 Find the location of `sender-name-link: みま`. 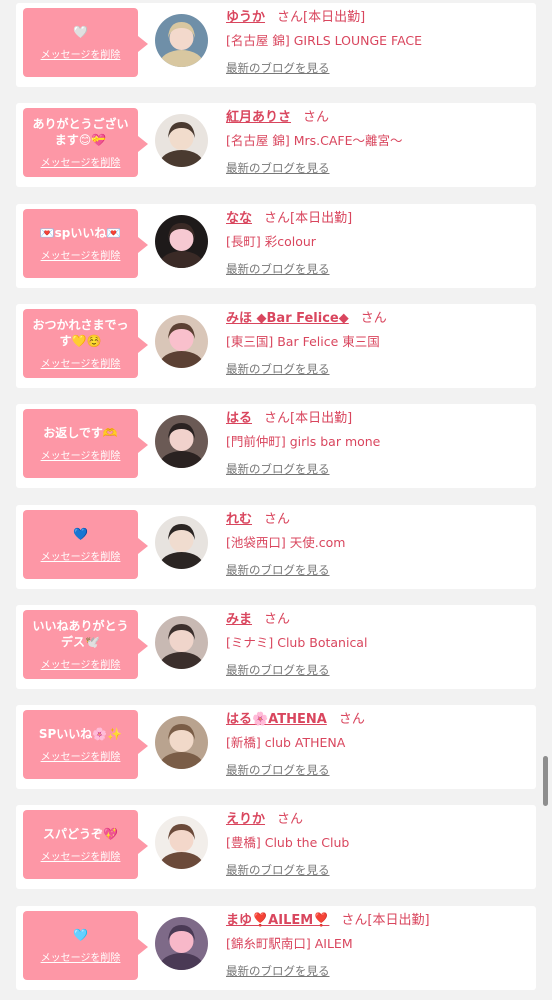

sender-name-link: みま is located at coordinates (239, 619).